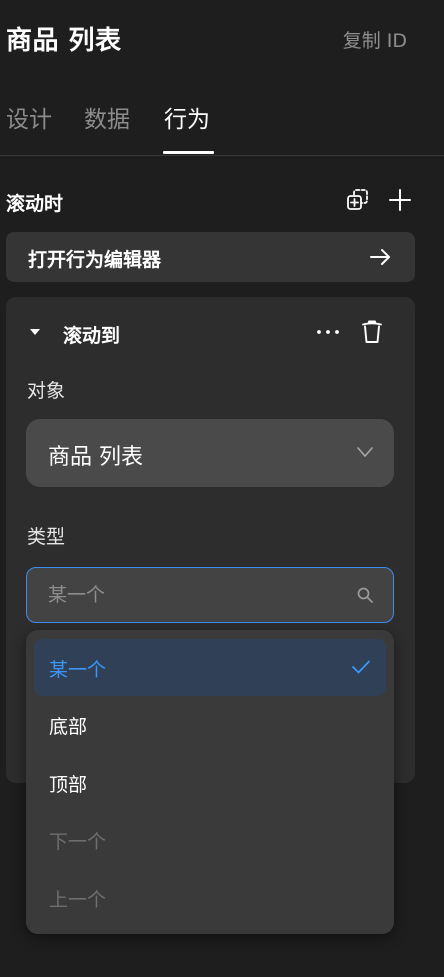 Image resolution: width=444 pixels, height=977 pixels. What do you see at coordinates (35, 332) in the screenshot?
I see `caret-down-icon` at bounding box center [35, 332].